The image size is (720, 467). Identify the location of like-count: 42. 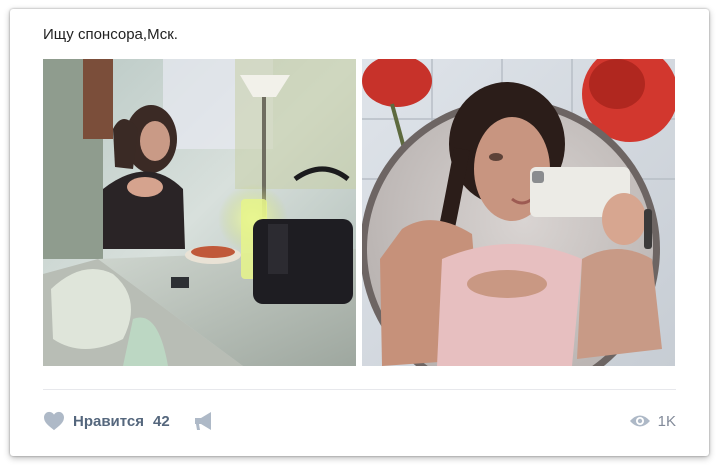
(161, 421).